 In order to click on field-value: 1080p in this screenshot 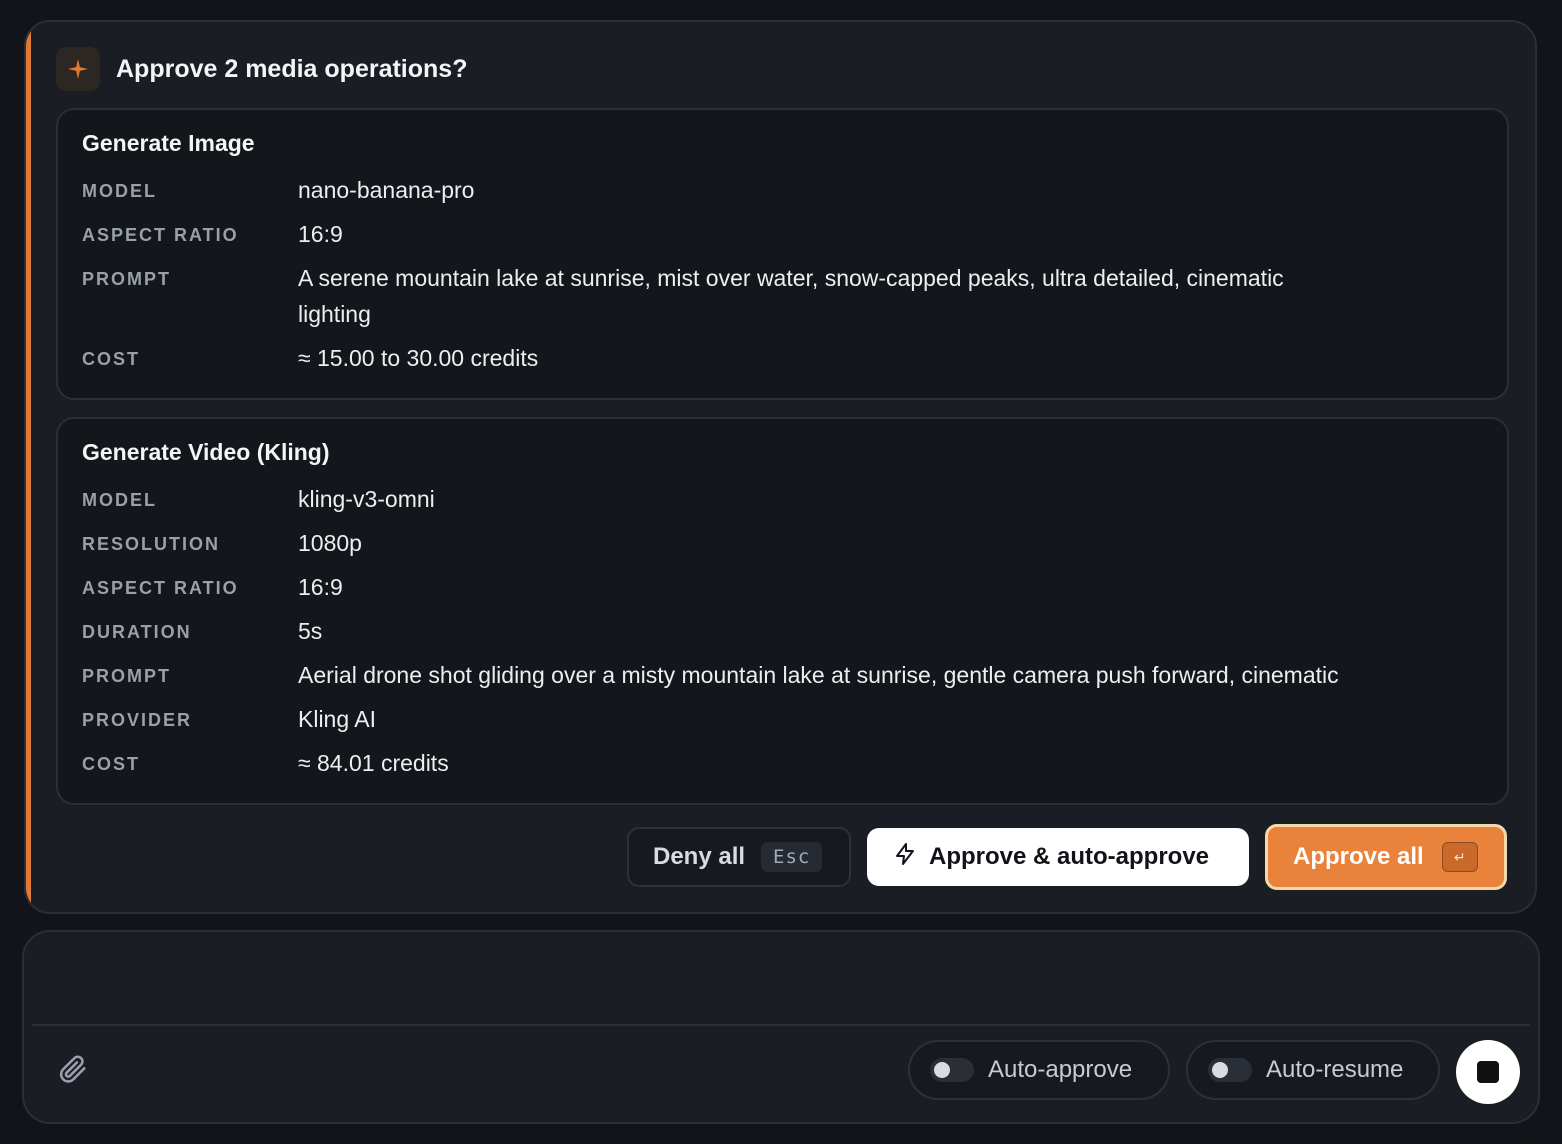, I will do `click(330, 543)`.